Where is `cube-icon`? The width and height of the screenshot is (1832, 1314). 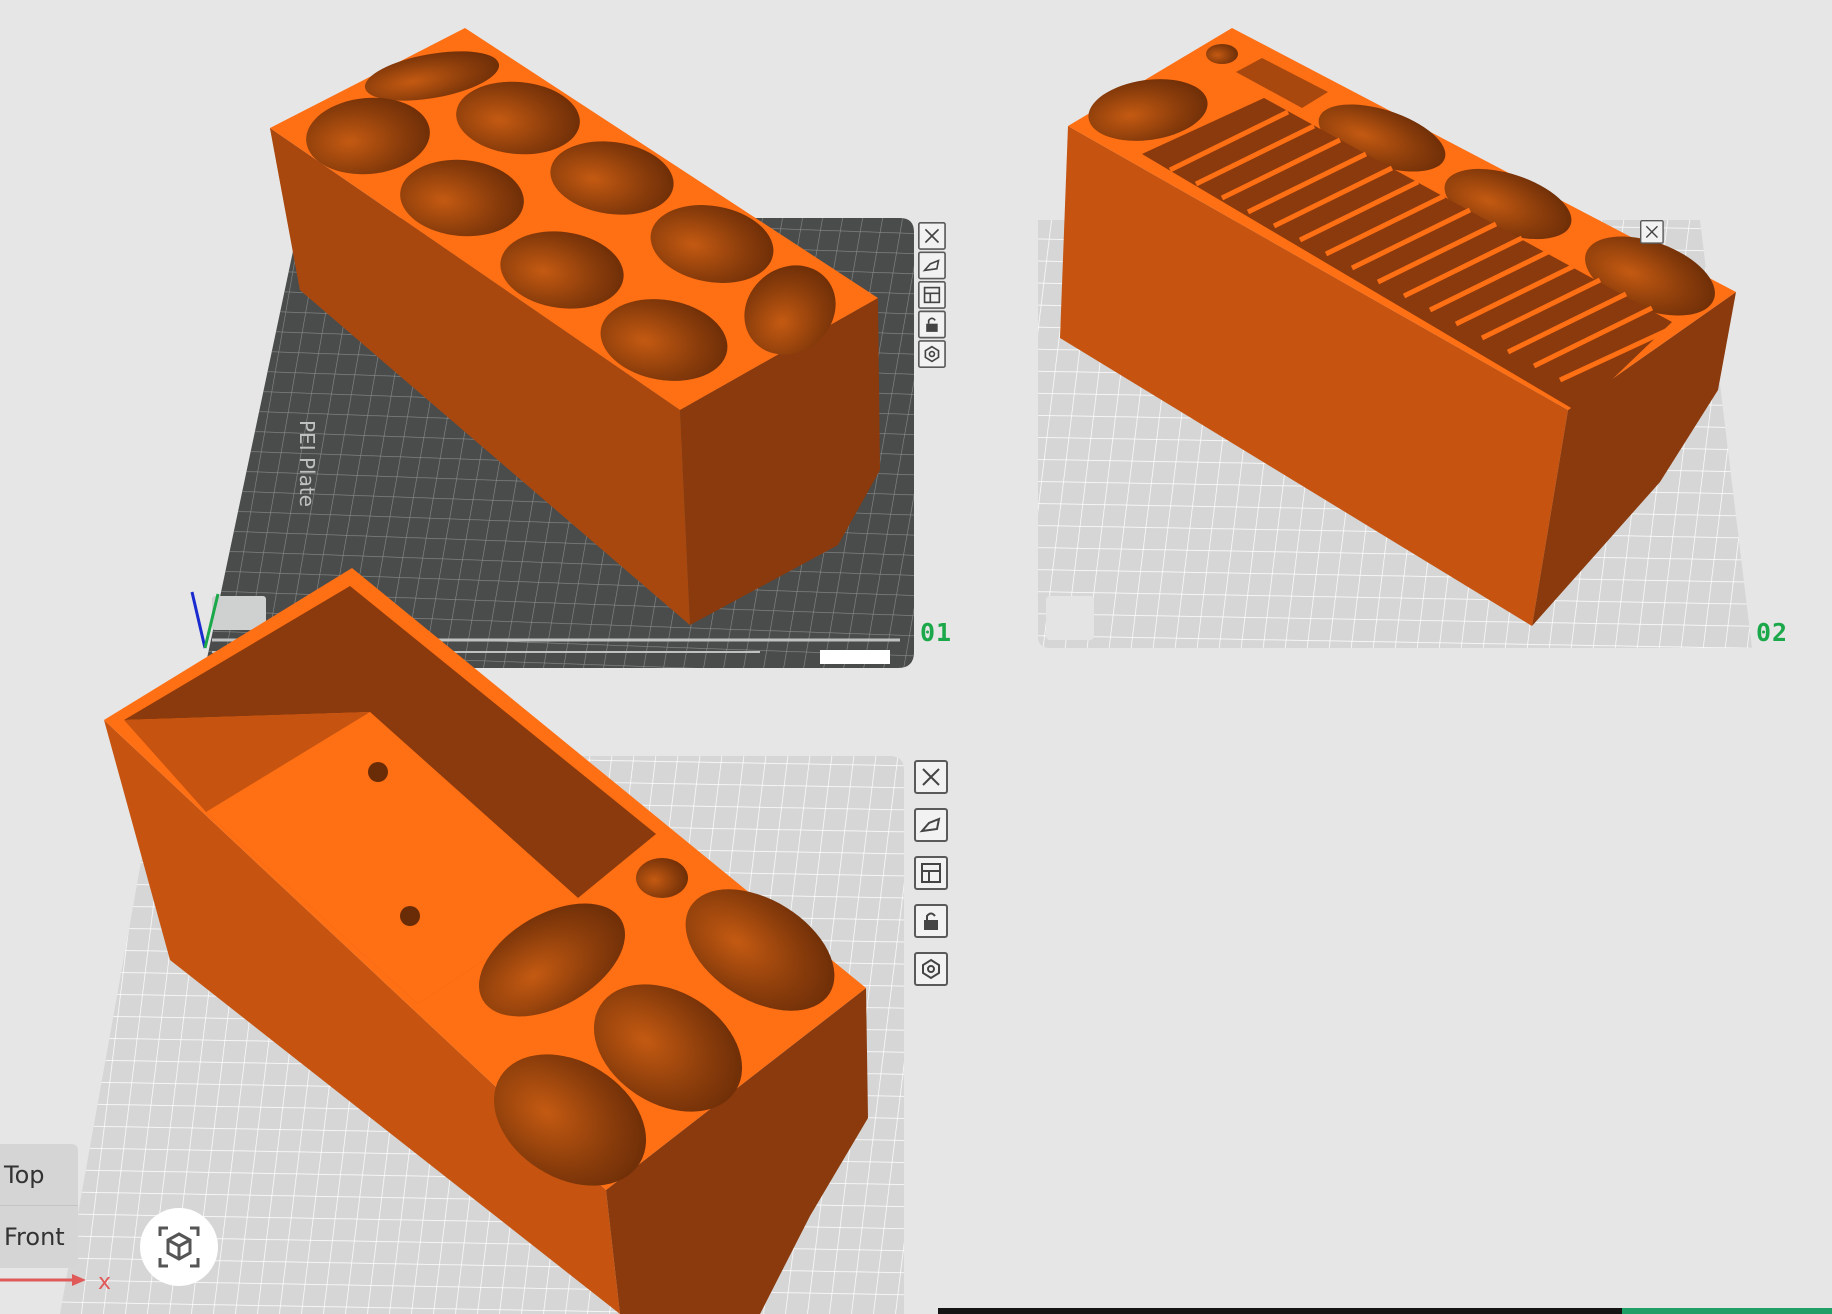 cube-icon is located at coordinates (179, 1247).